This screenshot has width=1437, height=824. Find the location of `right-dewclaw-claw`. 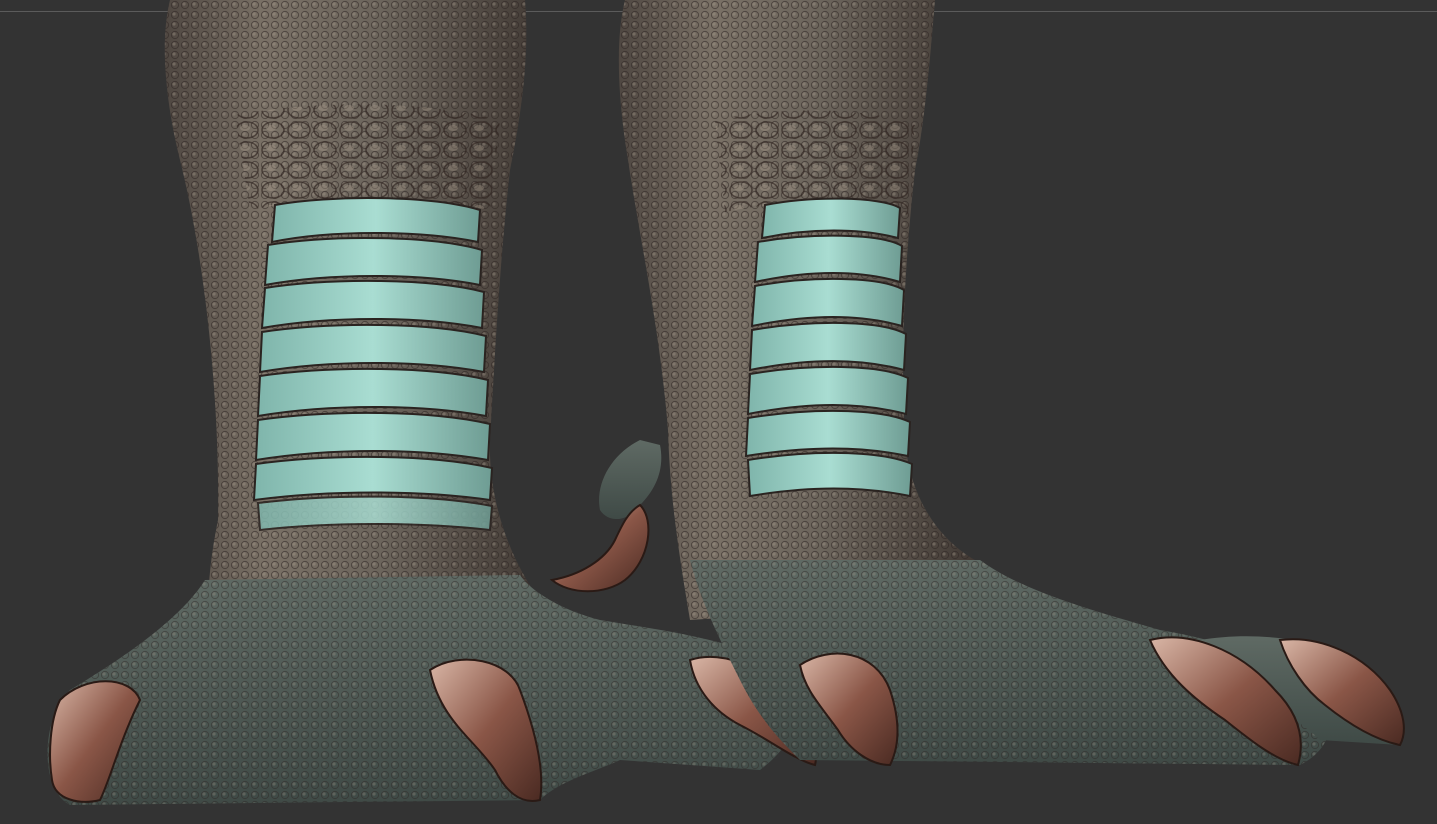

right-dewclaw-claw is located at coordinates (599, 548).